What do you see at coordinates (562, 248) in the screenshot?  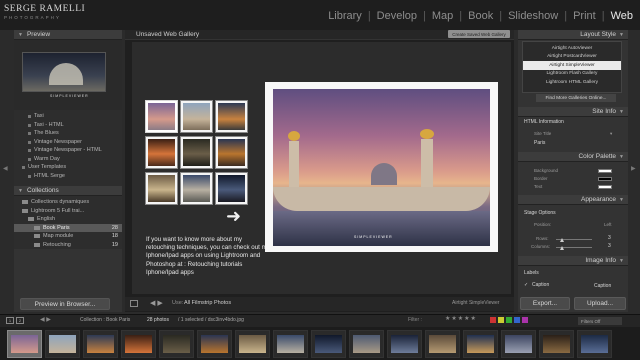 I see `columns-slider-knob` at bounding box center [562, 248].